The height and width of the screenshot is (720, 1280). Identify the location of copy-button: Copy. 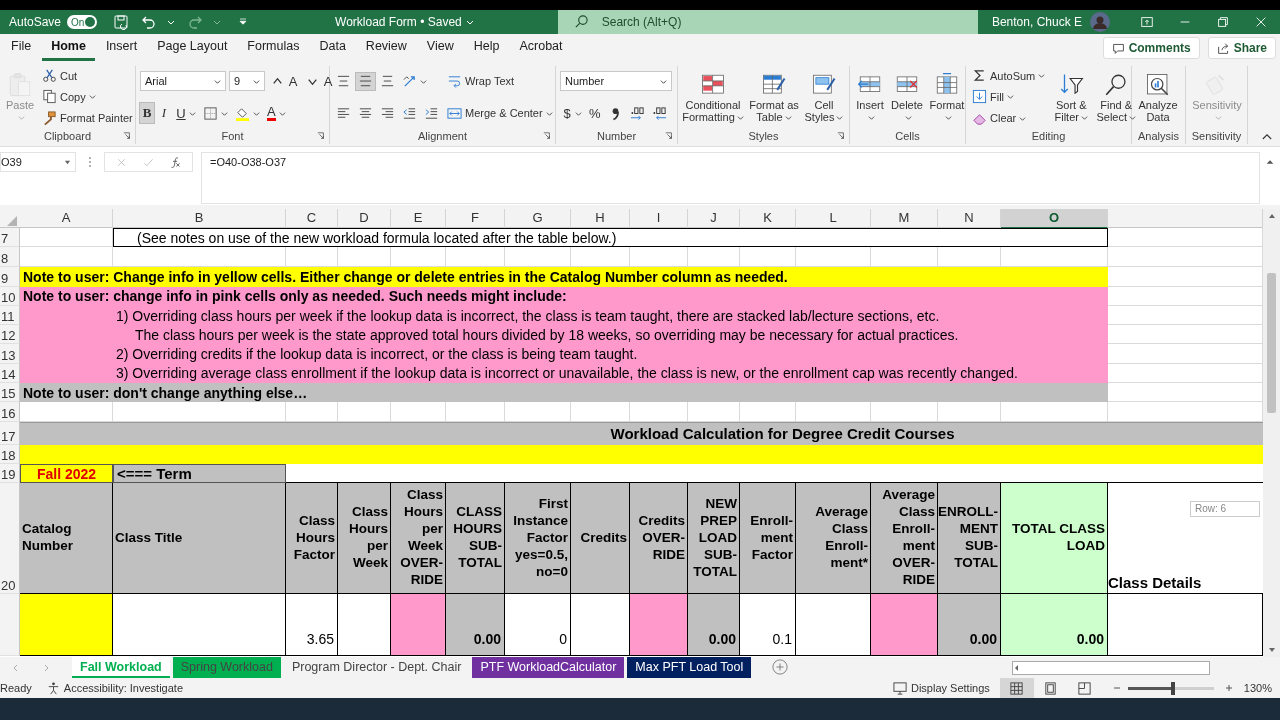
(69, 97).